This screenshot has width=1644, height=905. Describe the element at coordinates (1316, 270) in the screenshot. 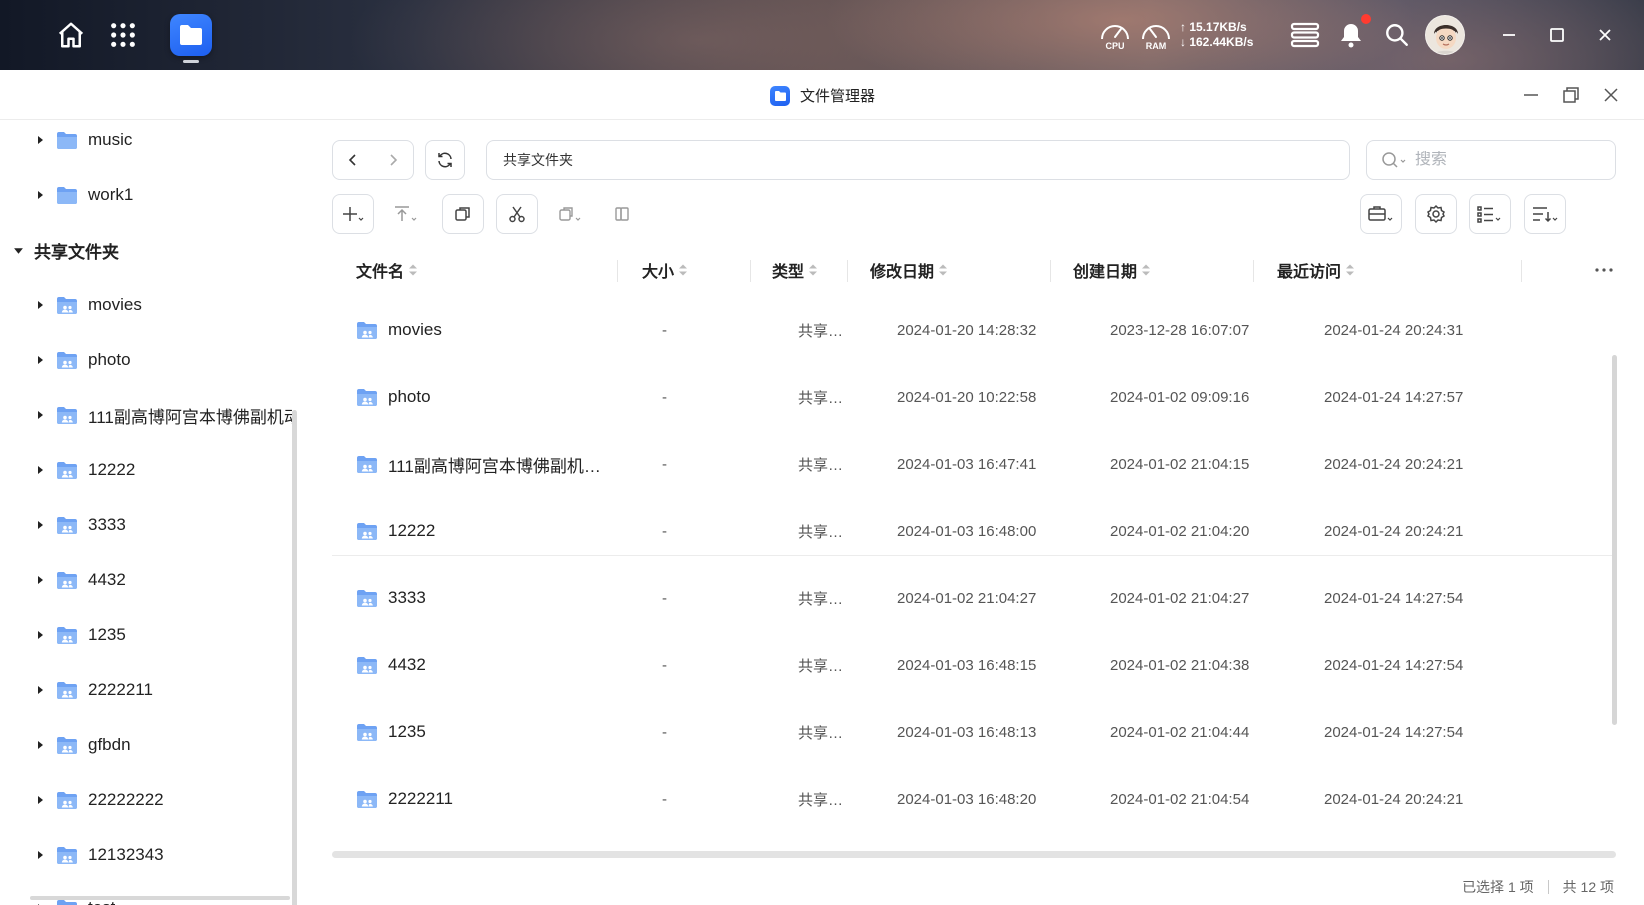

I see `column-header: 最近访问` at that location.